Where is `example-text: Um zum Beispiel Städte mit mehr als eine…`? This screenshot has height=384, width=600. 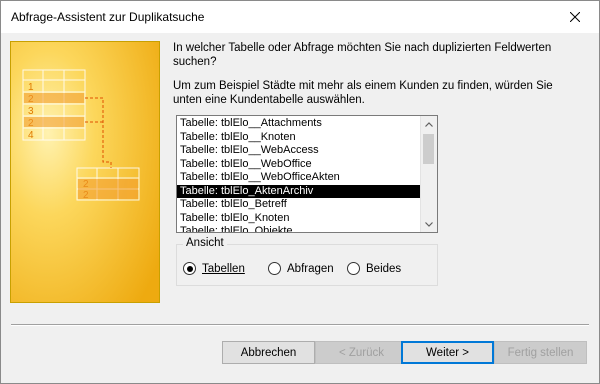
example-text: Um zum Beispiel Städte mit mehr als eine… is located at coordinates (363, 93).